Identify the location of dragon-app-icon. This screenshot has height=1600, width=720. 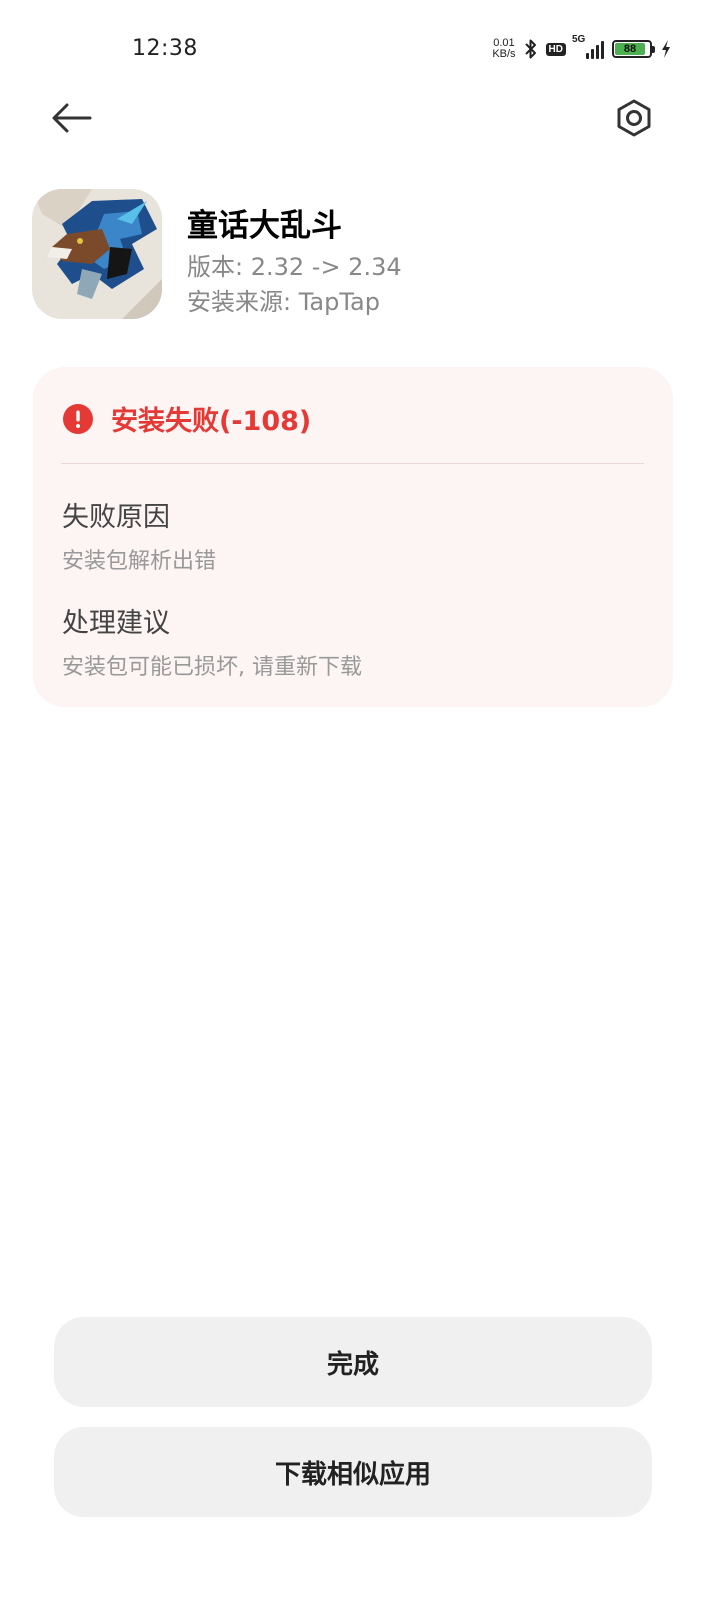
(97, 254).